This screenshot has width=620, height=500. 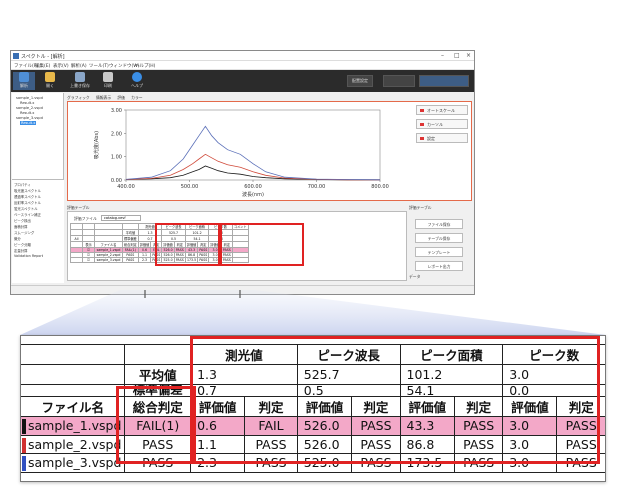 I want to click on tree-item: sample_3.vspd, so click(x=29, y=118).